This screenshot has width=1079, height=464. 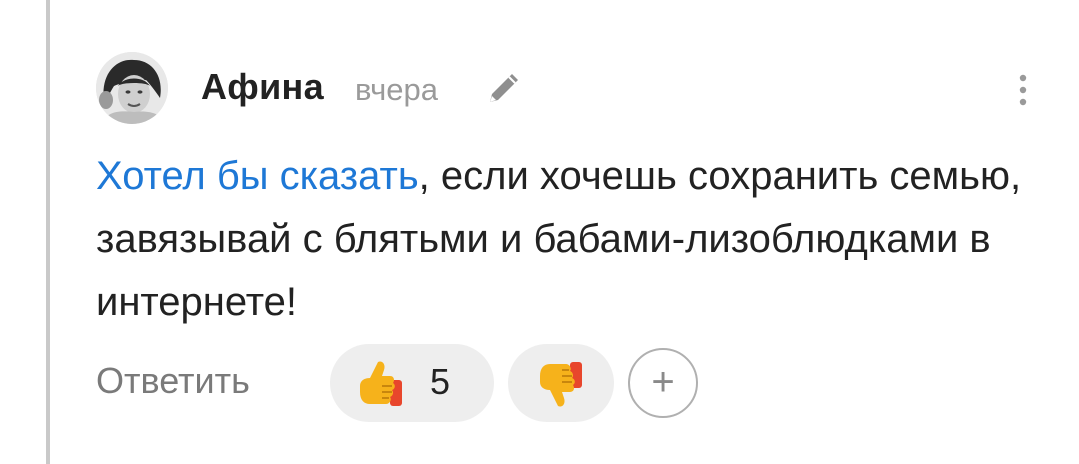 What do you see at coordinates (257, 176) in the screenshot?
I see `quote-link: Хотел бы сказать` at bounding box center [257, 176].